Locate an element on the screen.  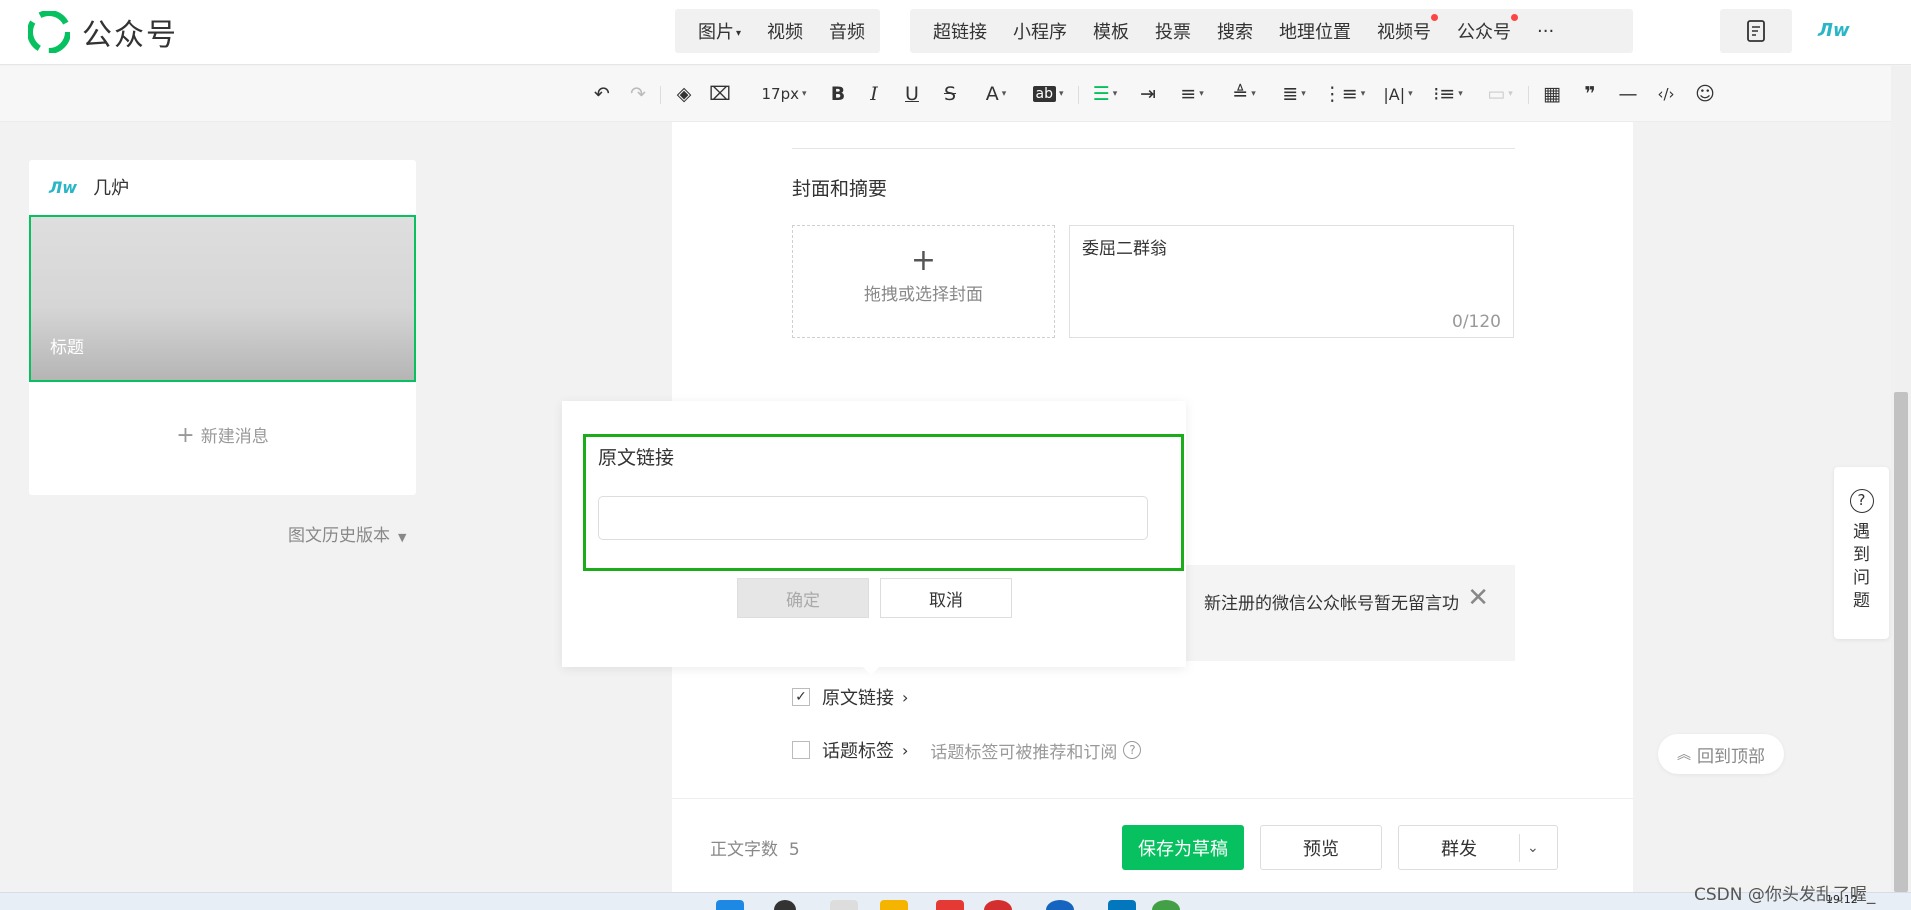
redo-icon: ↷ is located at coordinates (638, 94).